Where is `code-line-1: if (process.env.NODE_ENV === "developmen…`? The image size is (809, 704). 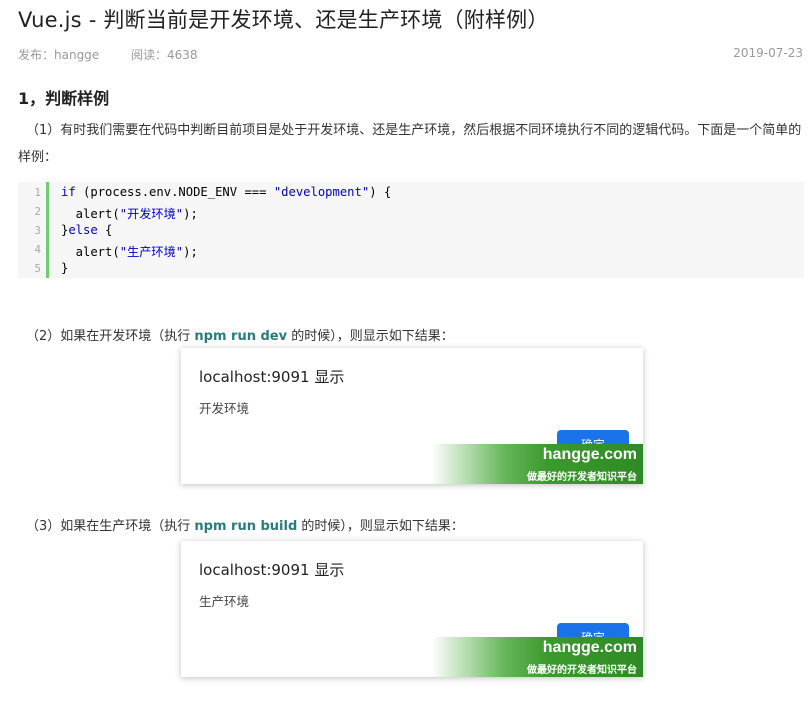 code-line-1: if (process.env.NODE_ENV === "developmen… is located at coordinates (226, 192).